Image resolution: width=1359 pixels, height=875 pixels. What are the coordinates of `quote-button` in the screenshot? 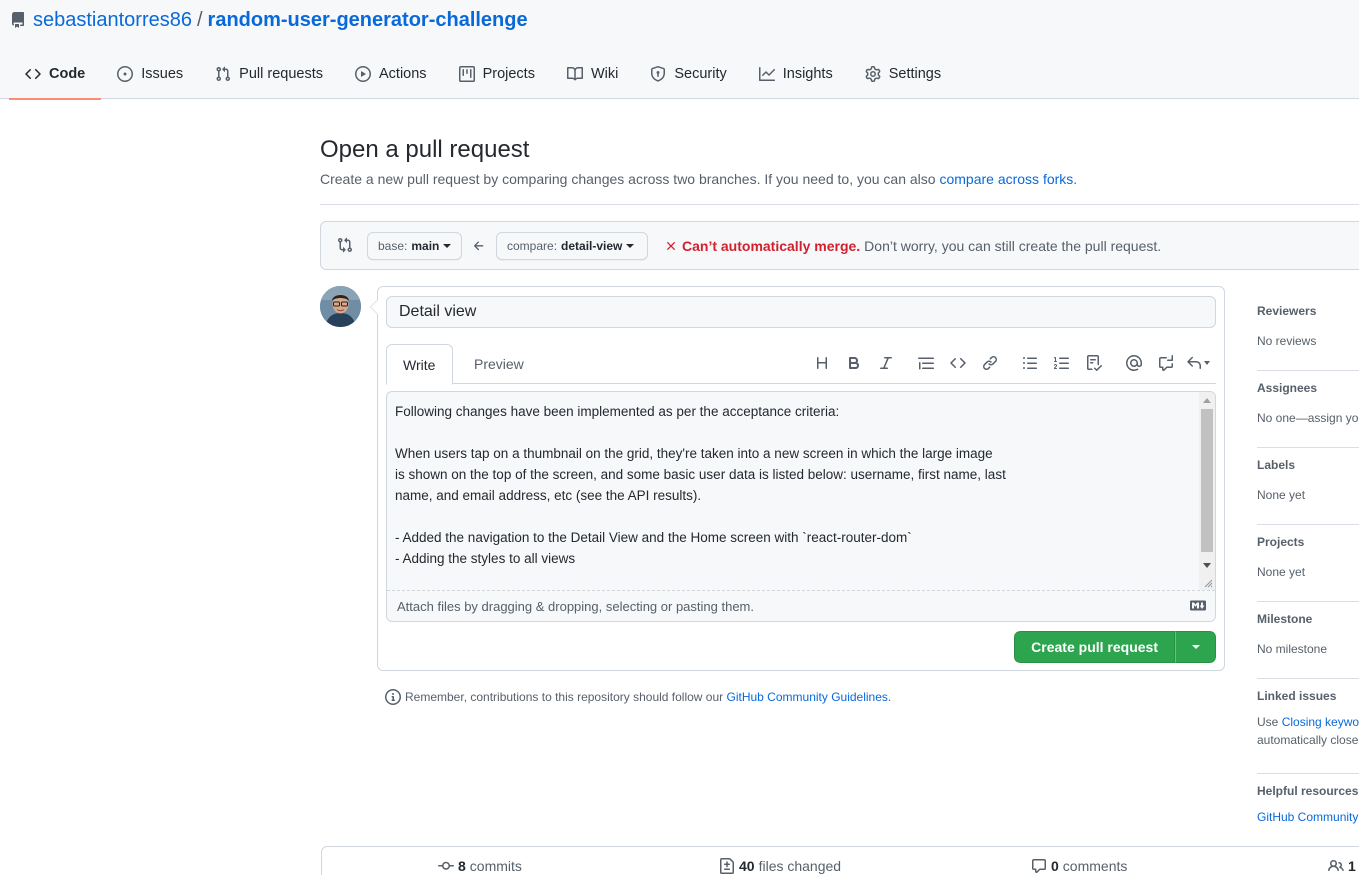 It's located at (926, 363).